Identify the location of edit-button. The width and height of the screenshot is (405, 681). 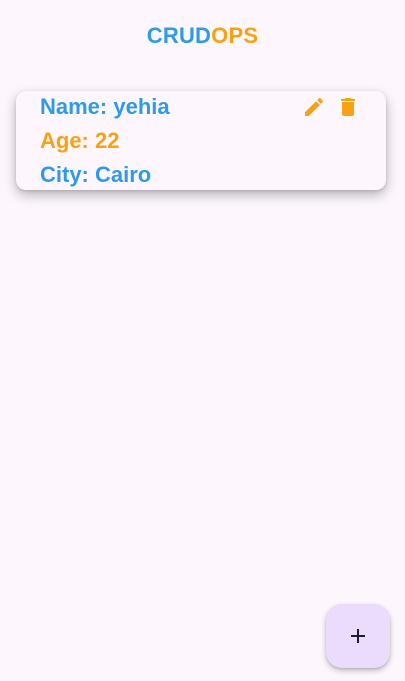
(314, 107).